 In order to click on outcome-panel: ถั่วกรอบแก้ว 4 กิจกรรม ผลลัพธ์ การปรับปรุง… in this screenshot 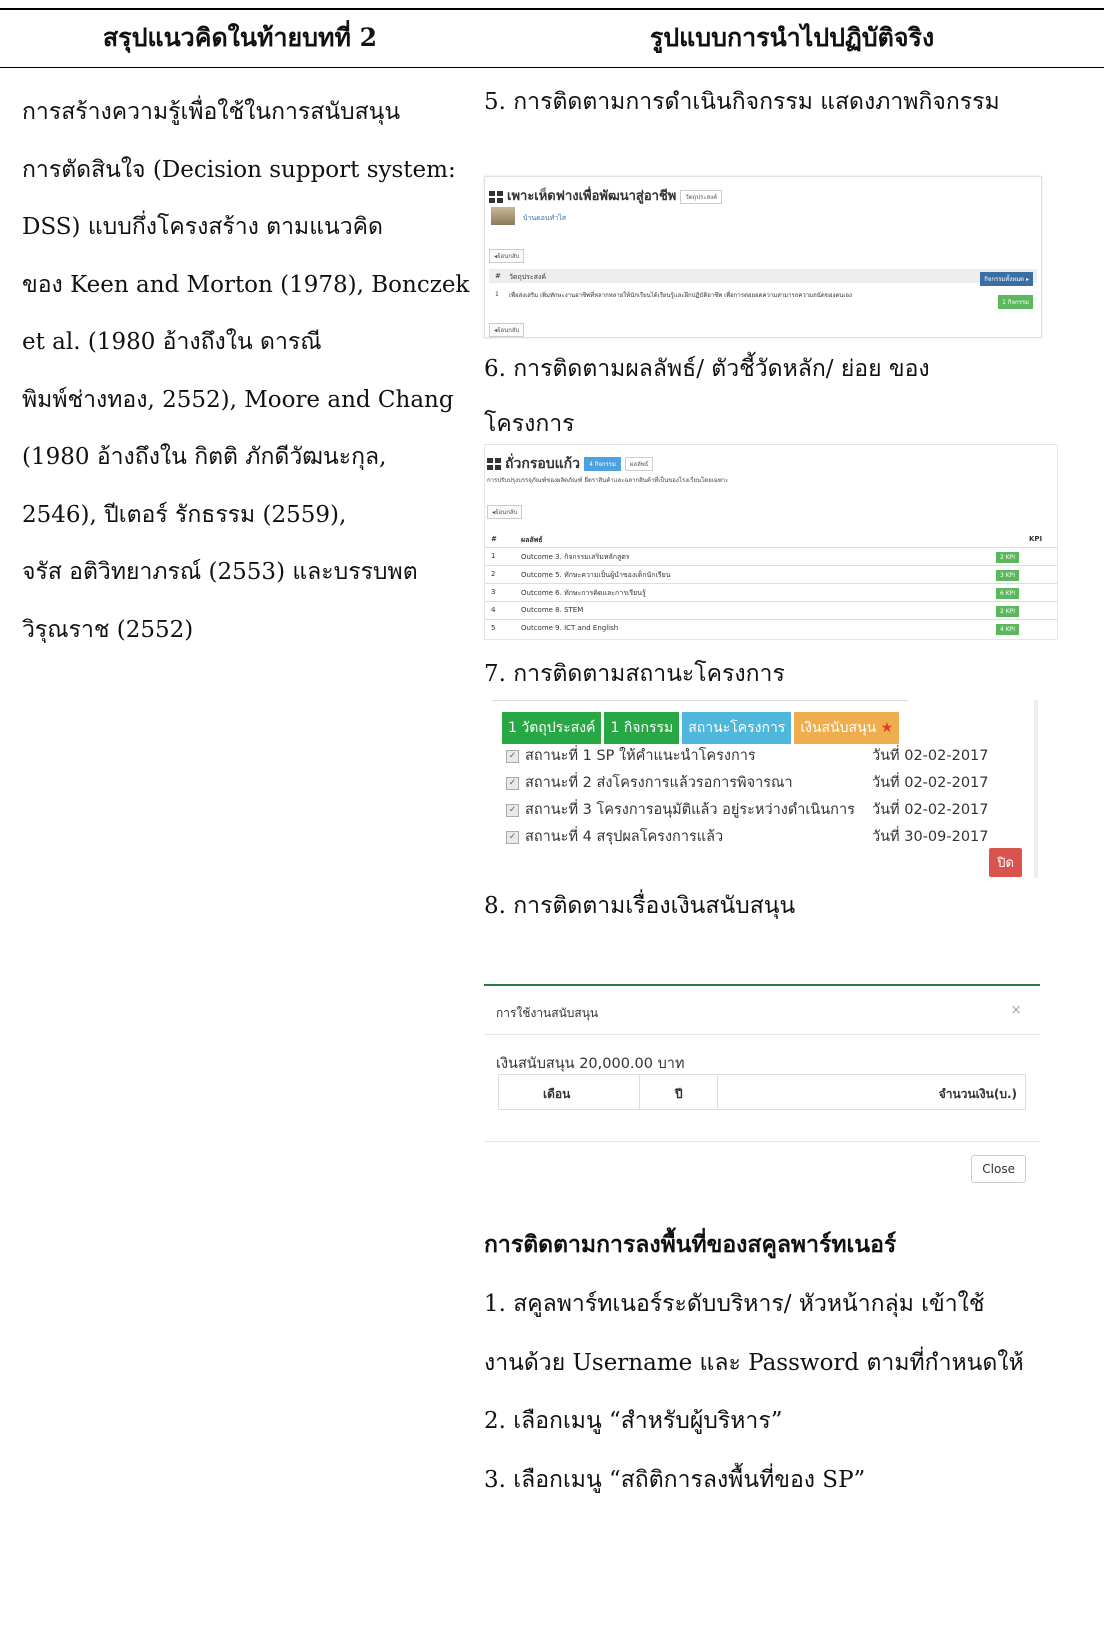, I will do `click(771, 542)`.